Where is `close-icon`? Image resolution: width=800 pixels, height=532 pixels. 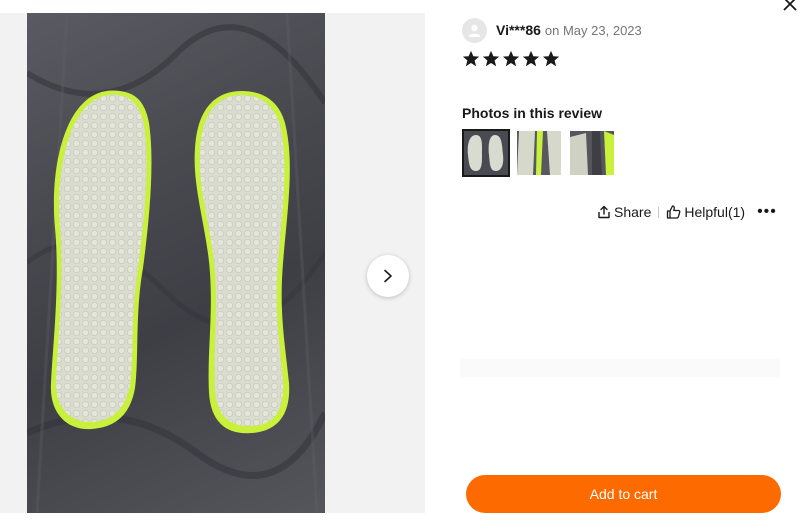
close-icon is located at coordinates (790, 5).